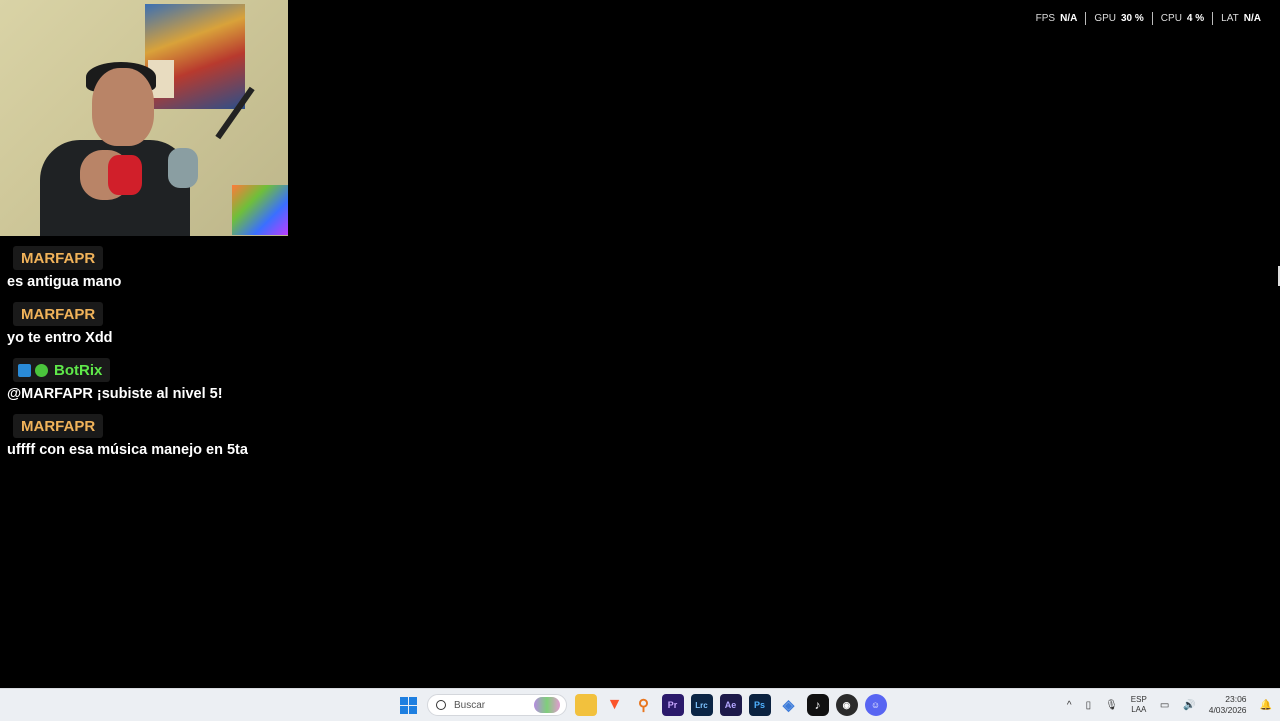 Image resolution: width=1280 pixels, height=721 pixels. I want to click on streaming-app-icon: ◈, so click(789, 705).